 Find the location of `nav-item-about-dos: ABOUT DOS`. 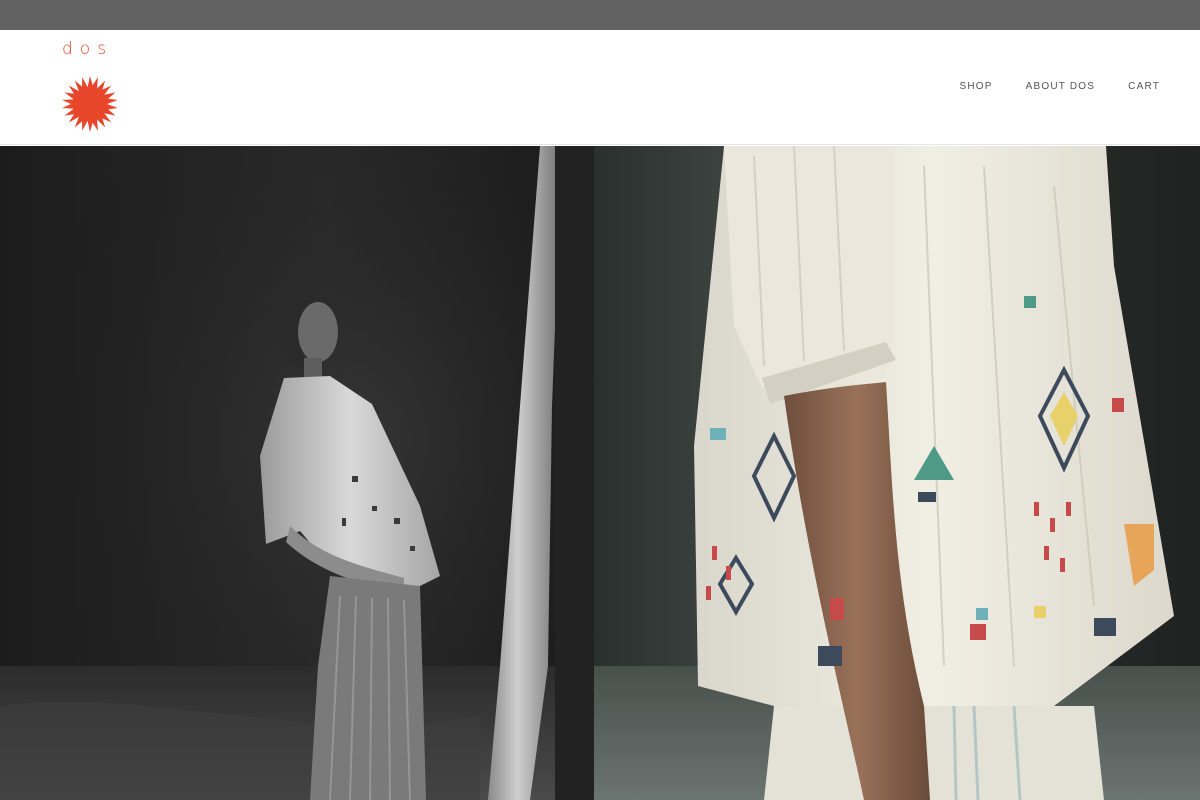

nav-item-about-dos: ABOUT DOS is located at coordinates (1061, 86).